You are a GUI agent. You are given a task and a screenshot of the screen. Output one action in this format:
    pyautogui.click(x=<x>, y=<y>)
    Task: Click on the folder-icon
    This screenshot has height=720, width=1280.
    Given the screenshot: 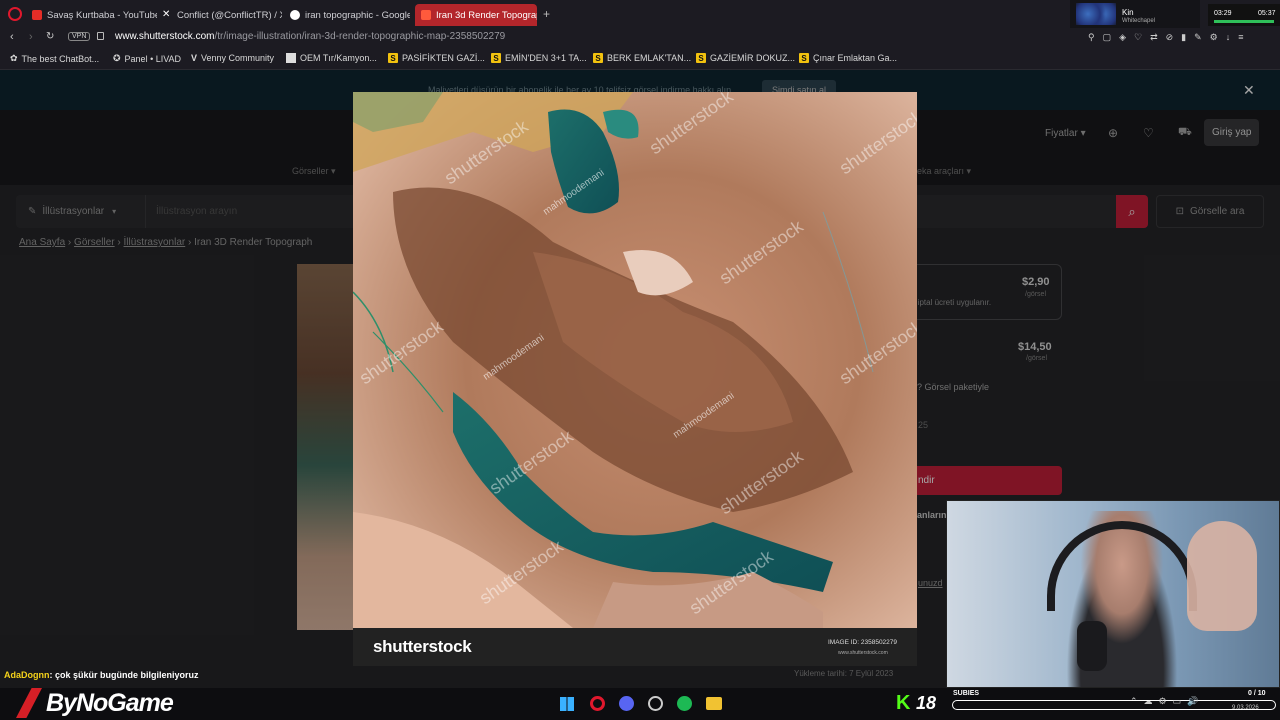 What is the action you would take?
    pyautogui.click(x=714, y=703)
    